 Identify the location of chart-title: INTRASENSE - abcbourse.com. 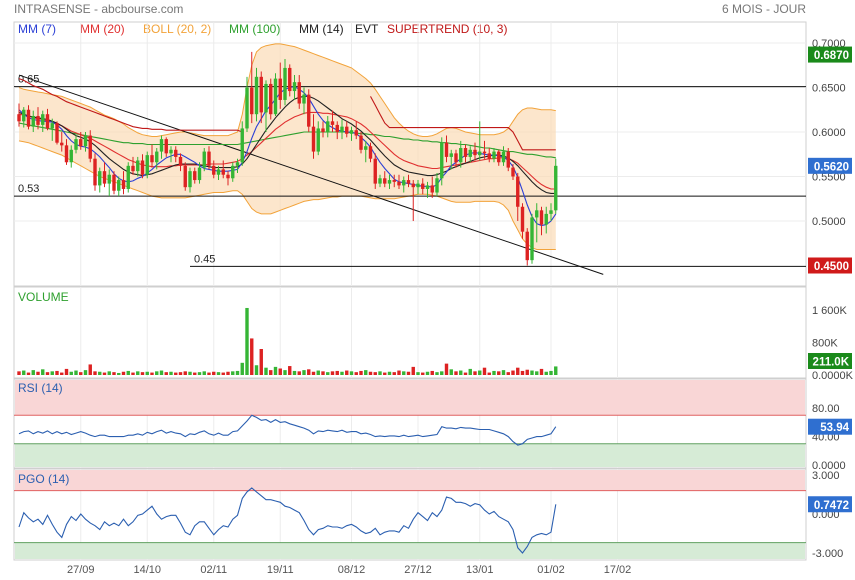
(98, 9).